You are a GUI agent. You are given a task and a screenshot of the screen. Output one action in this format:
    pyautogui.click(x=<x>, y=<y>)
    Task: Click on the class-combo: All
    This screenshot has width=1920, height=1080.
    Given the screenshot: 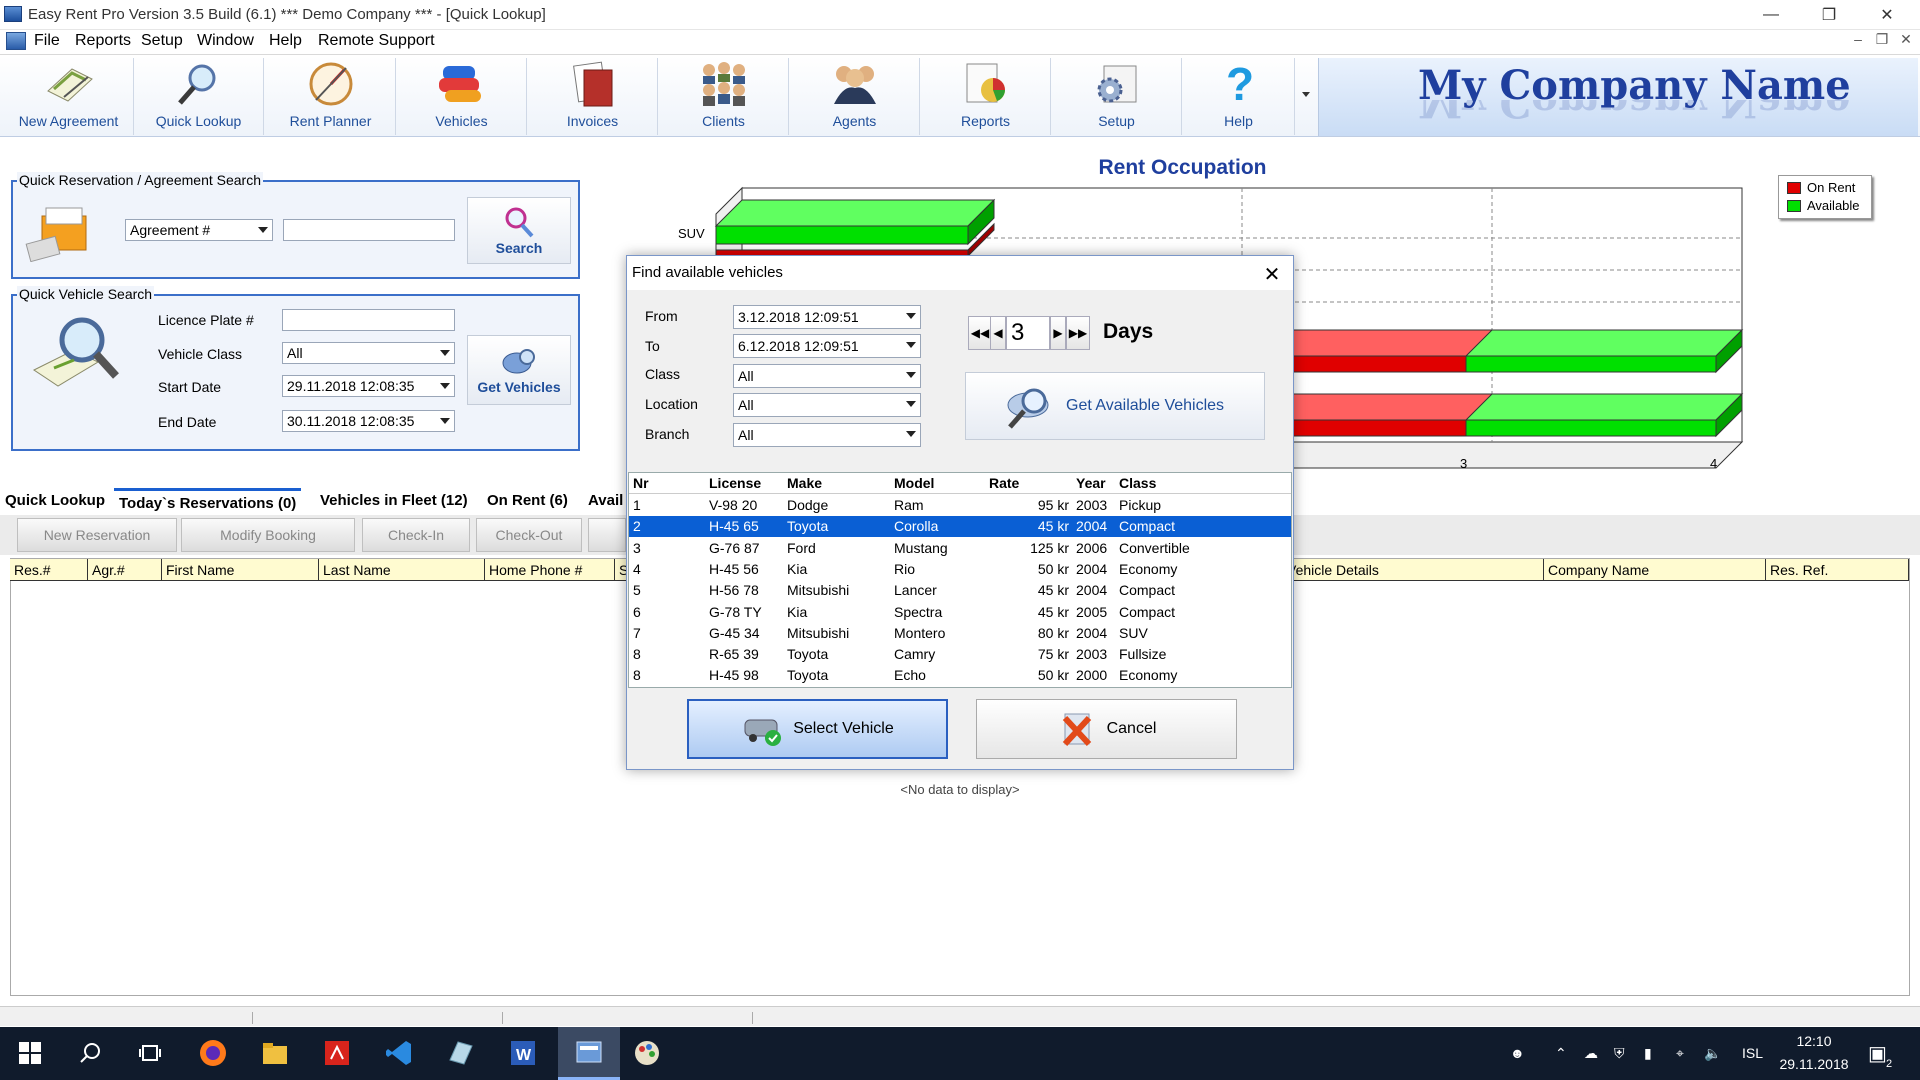 What is the action you would take?
    pyautogui.click(x=827, y=376)
    